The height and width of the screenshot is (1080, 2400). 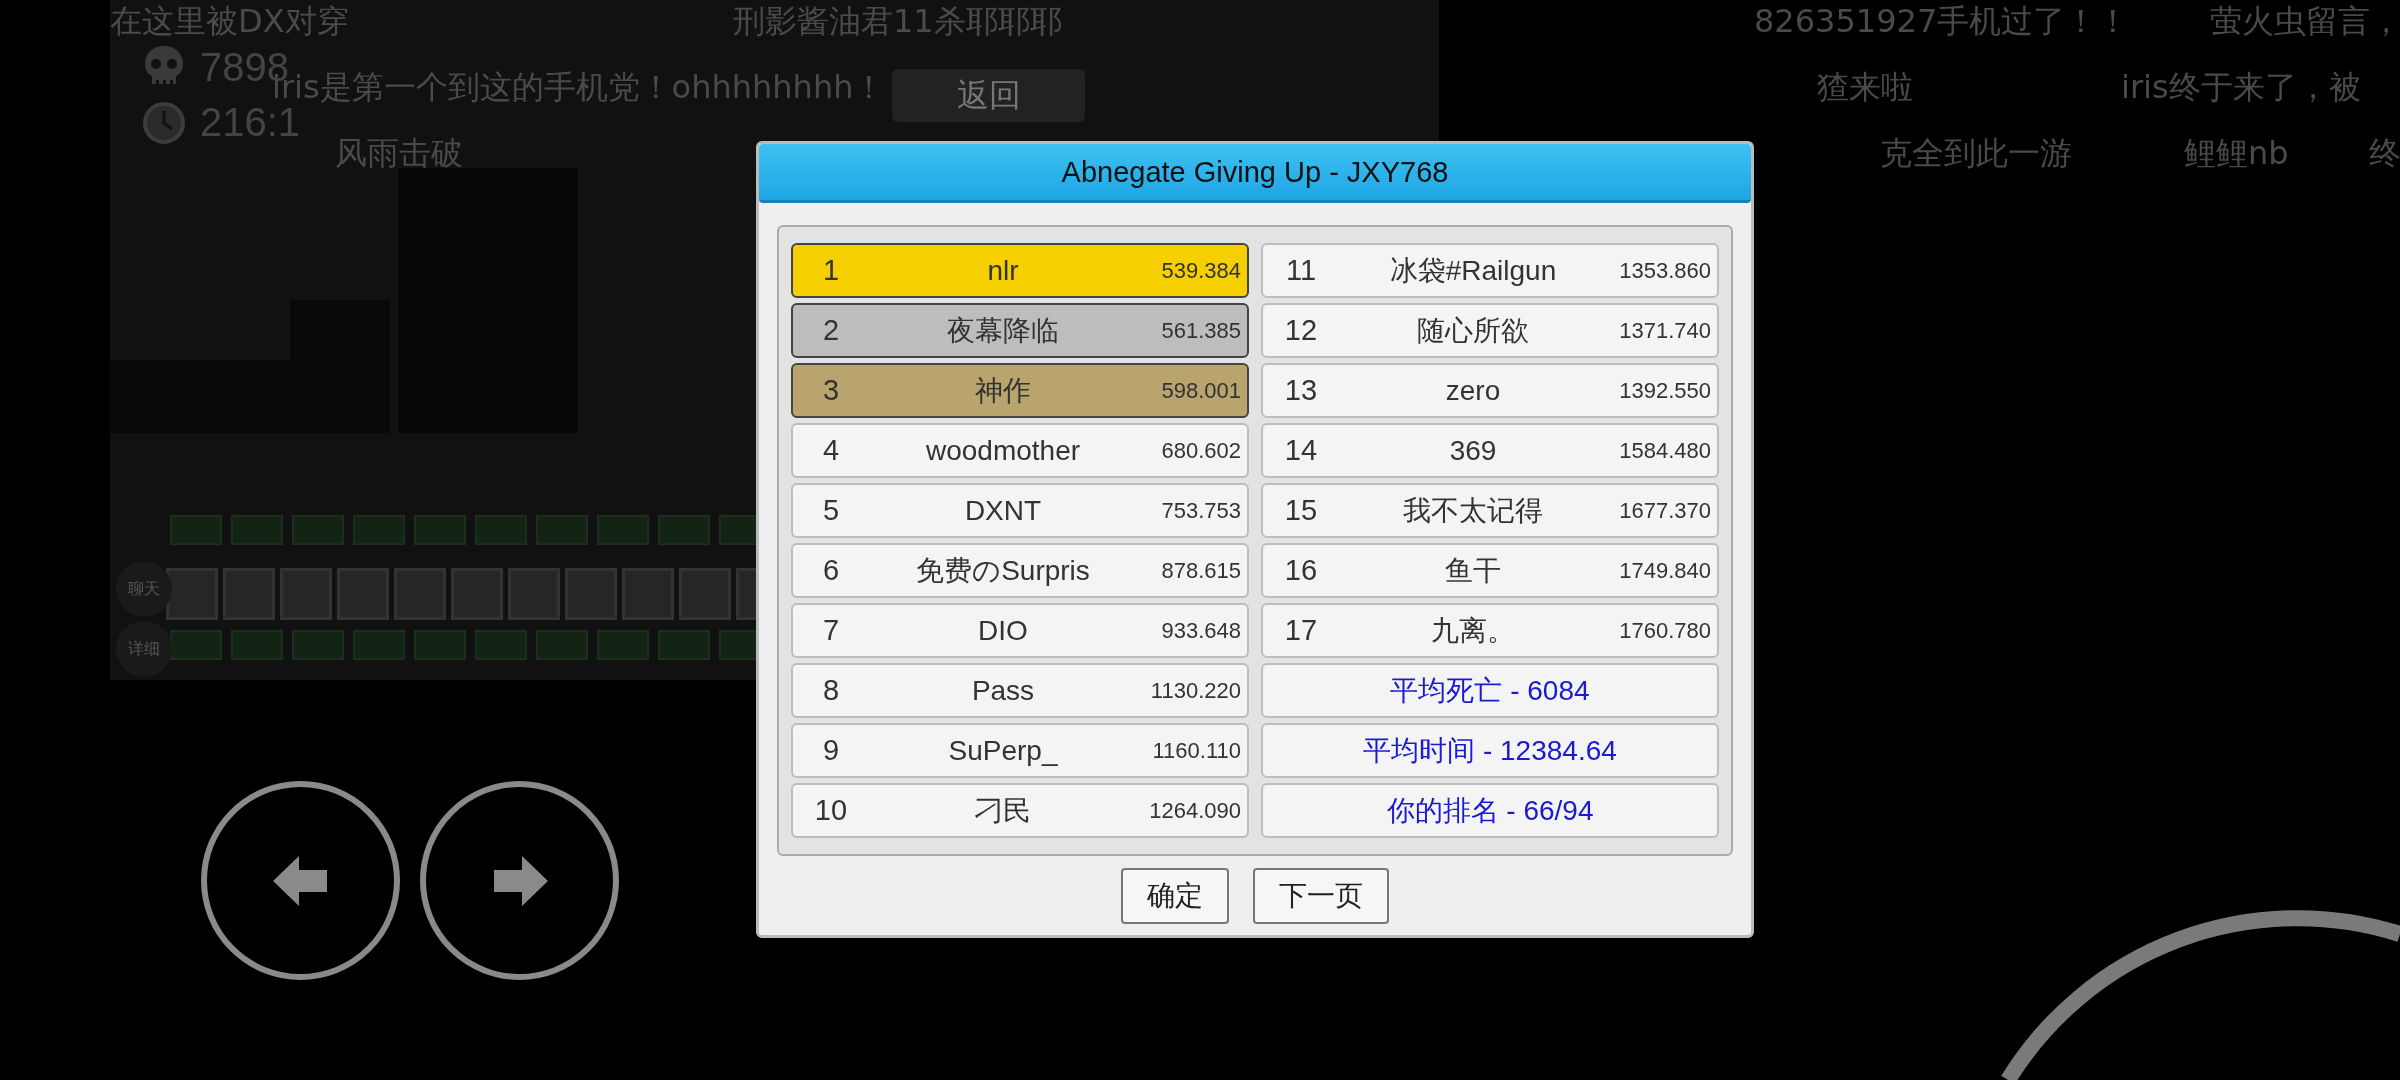 What do you see at coordinates (164, 122) in the screenshot?
I see `clock-icon` at bounding box center [164, 122].